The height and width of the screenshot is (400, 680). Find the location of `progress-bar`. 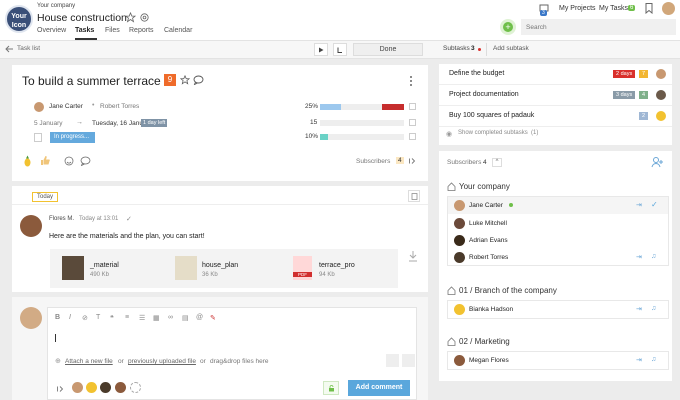

progress-bar is located at coordinates (362, 107).